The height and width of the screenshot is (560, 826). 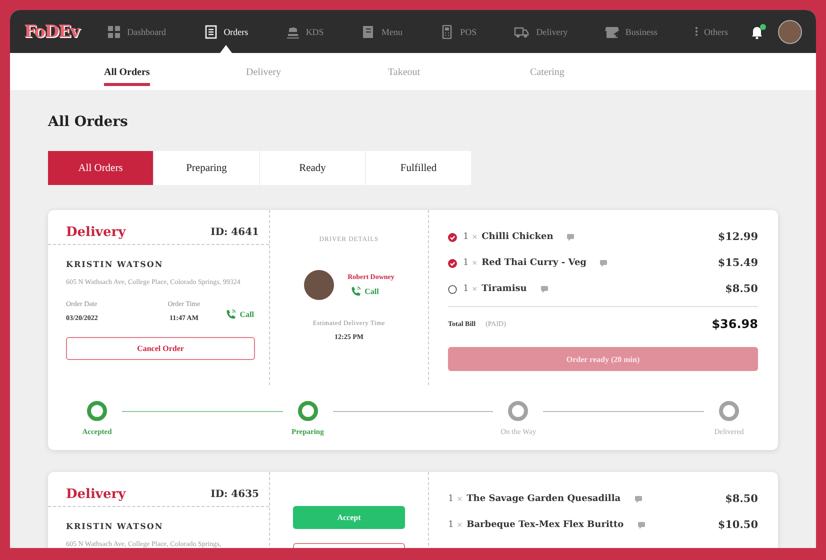 I want to click on driver-avatar, so click(x=319, y=285).